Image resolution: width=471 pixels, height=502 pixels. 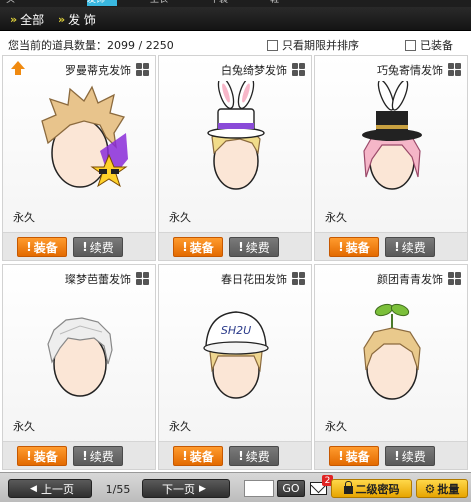 I want to click on item-name: 白兔绮梦发饰, so click(x=254, y=70).